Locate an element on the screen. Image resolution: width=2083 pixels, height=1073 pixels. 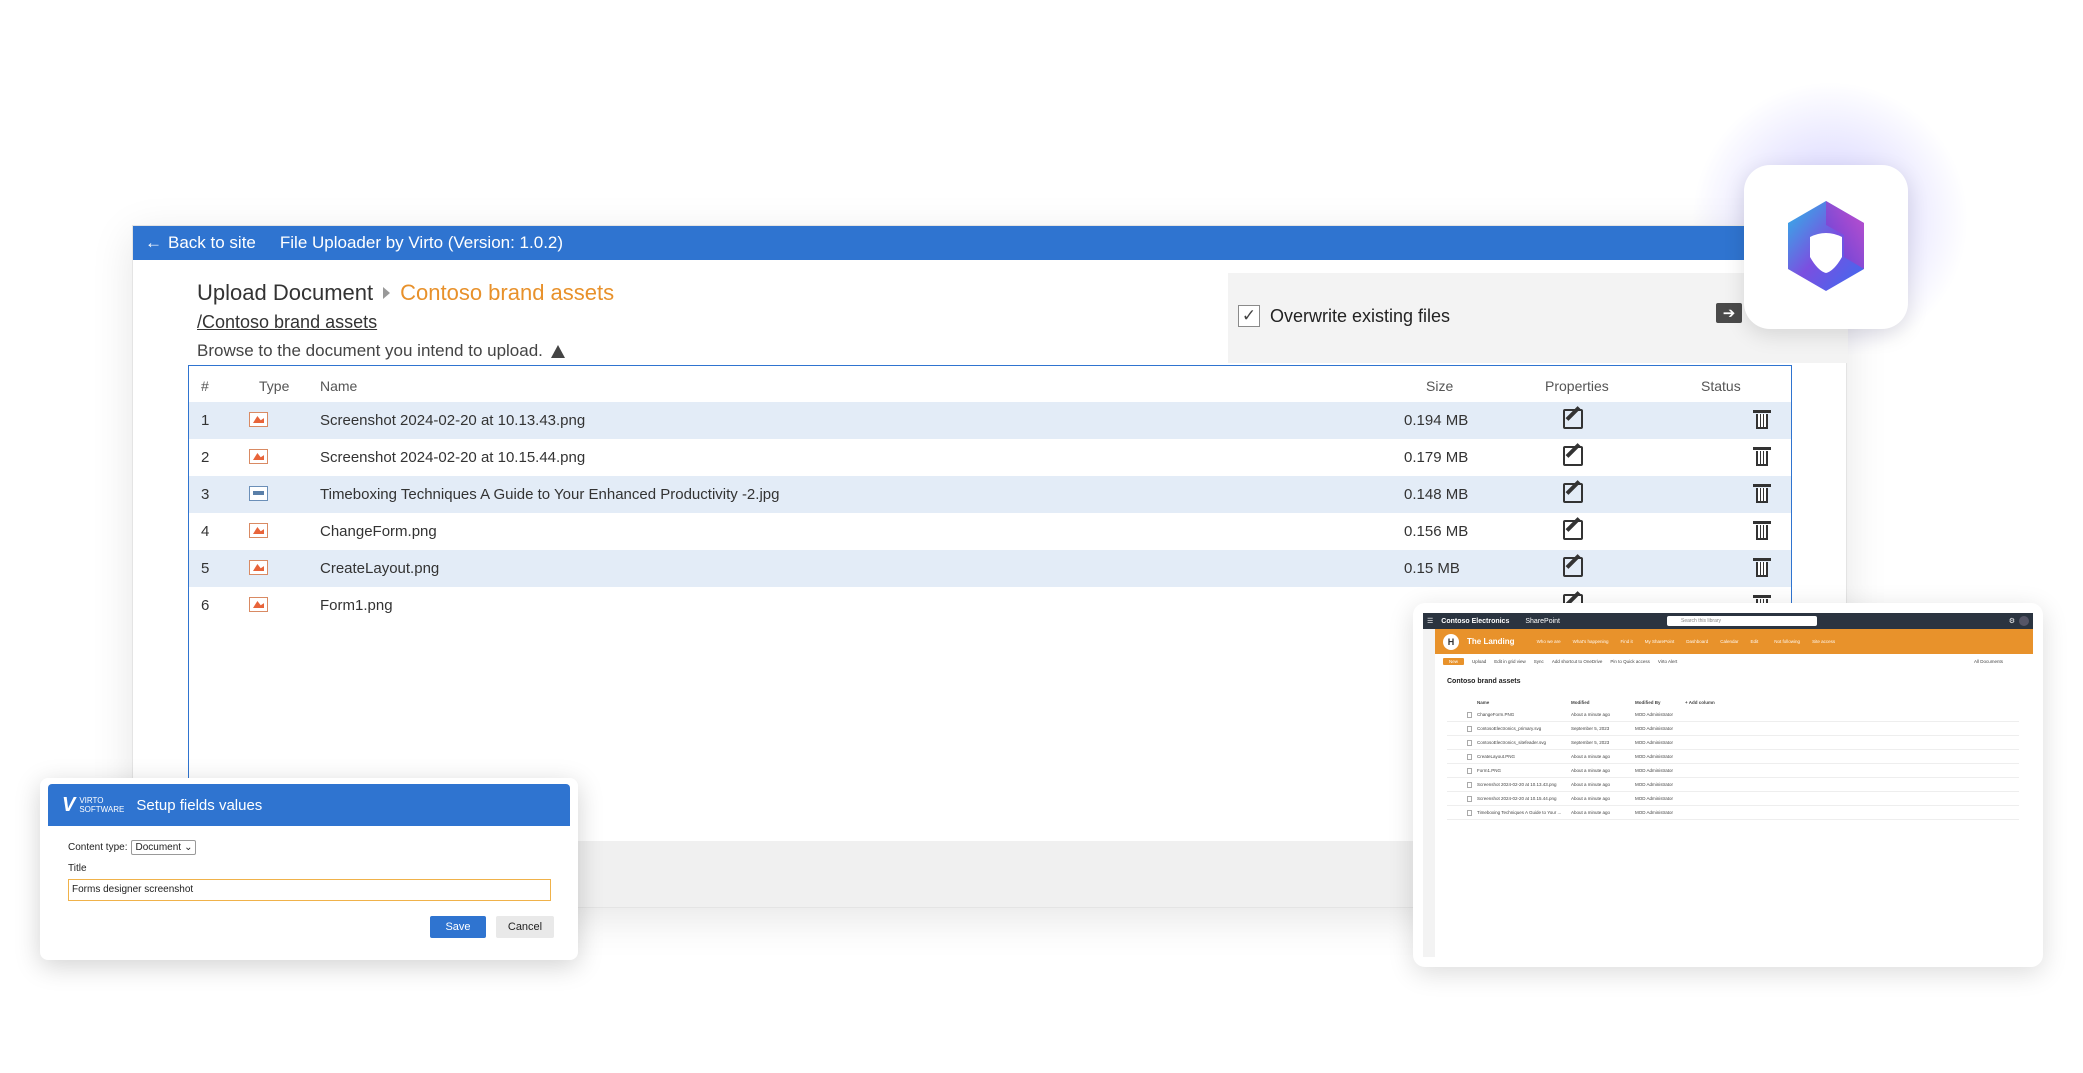
site-title: The Landing is located at coordinates (1491, 641).